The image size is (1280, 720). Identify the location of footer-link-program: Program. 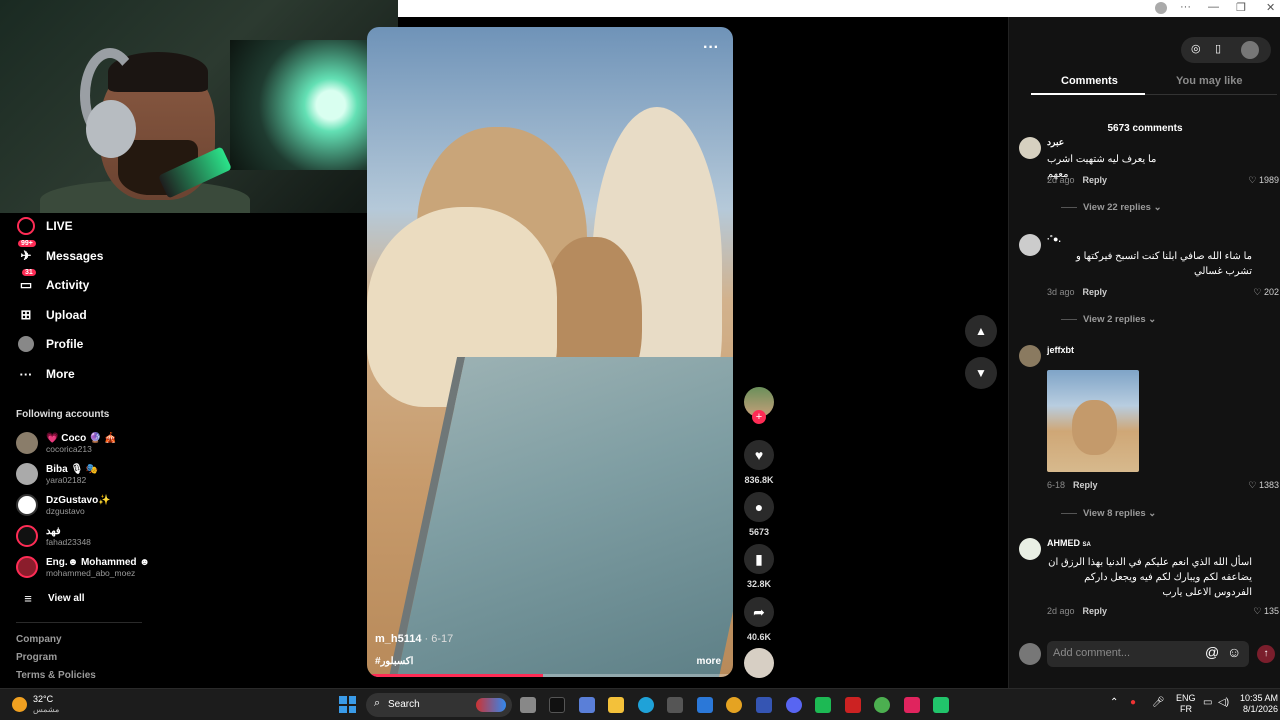
(36, 657).